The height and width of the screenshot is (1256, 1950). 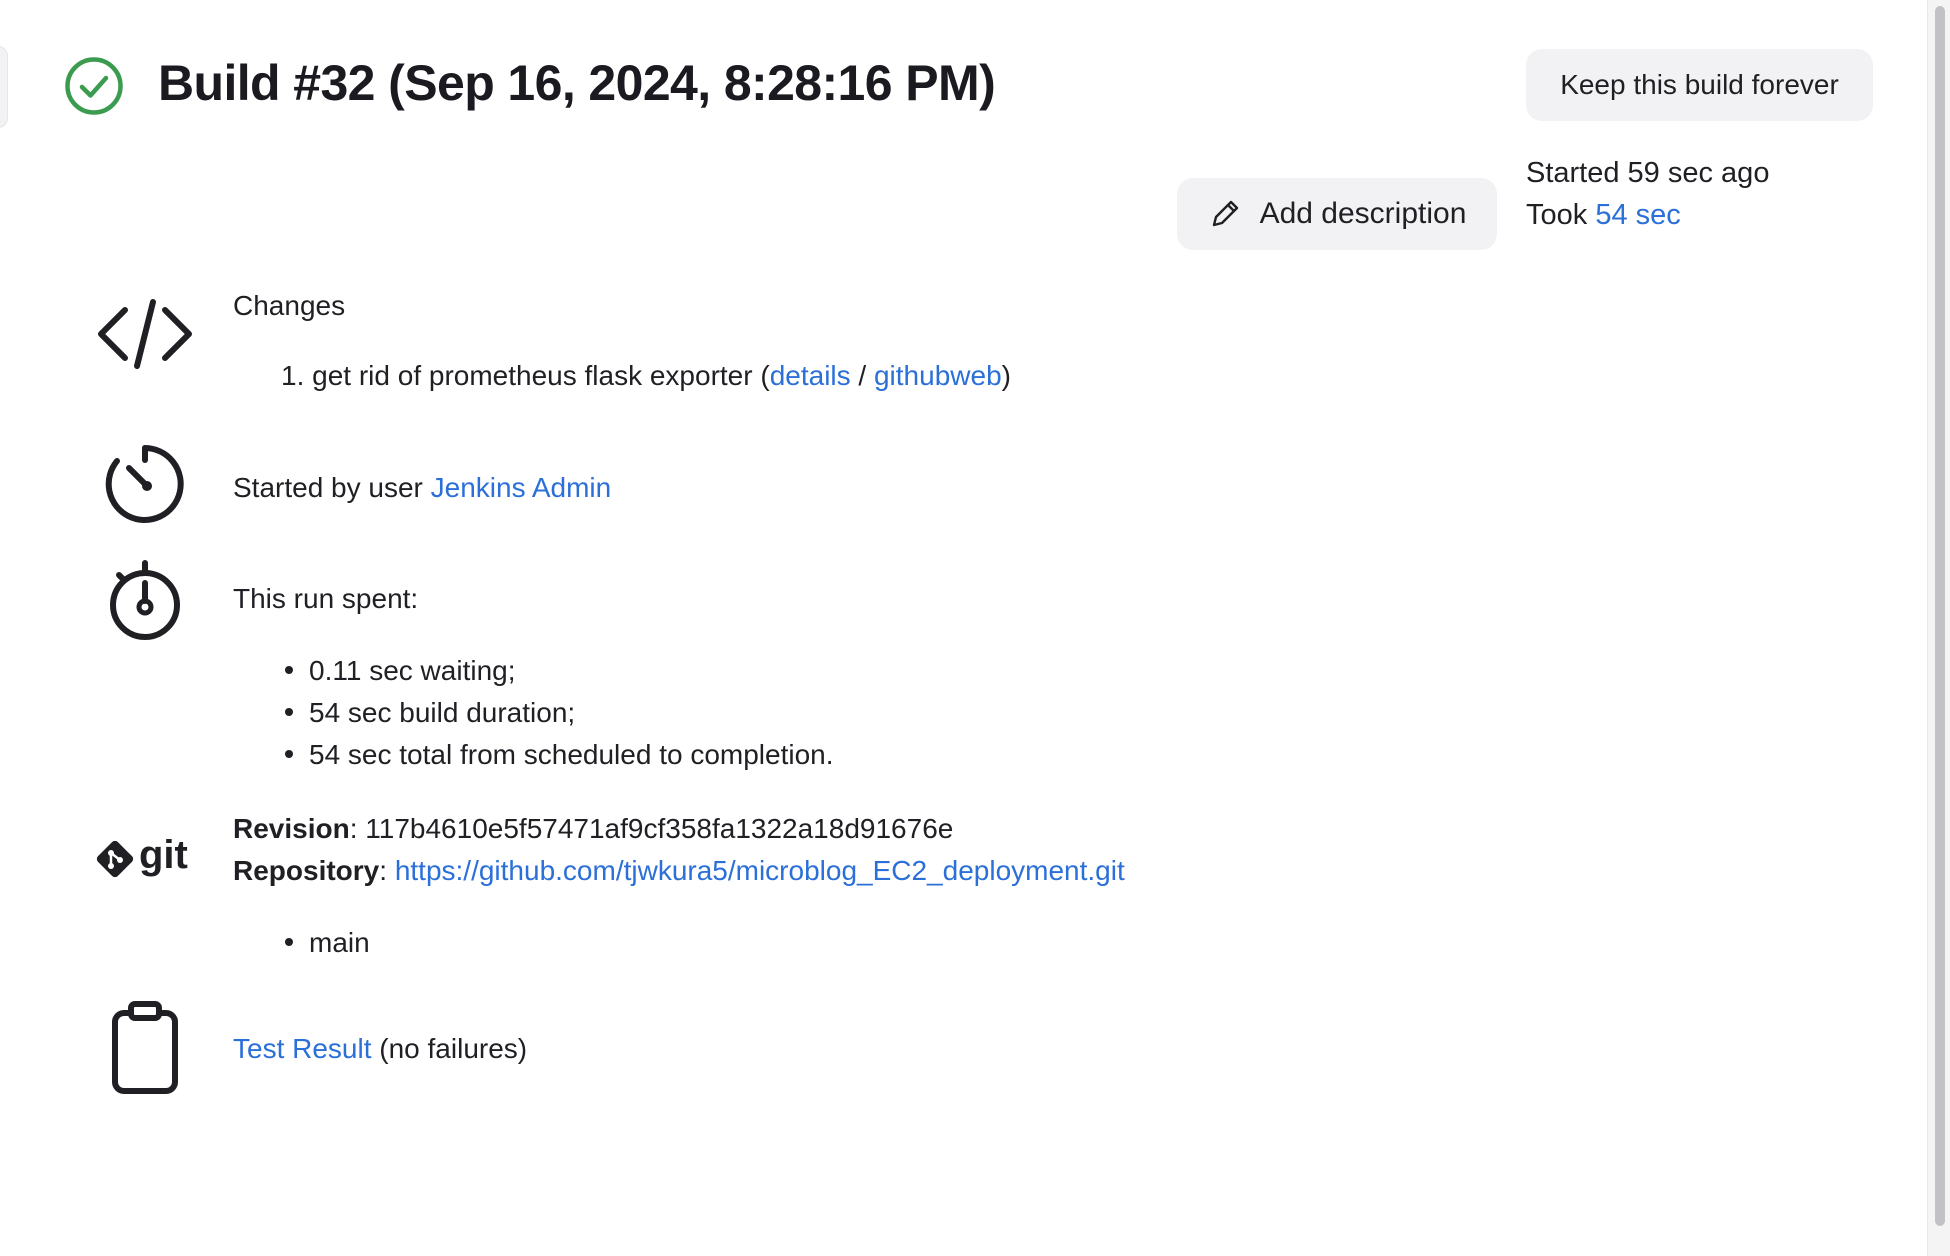 What do you see at coordinates (115, 859) in the screenshot?
I see `git-diamond-icon` at bounding box center [115, 859].